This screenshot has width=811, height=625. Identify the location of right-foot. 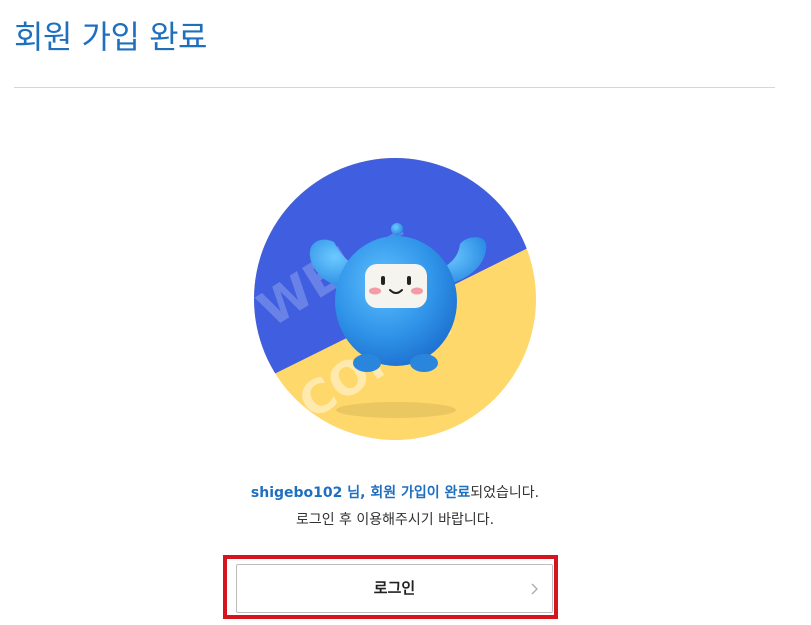
(424, 363).